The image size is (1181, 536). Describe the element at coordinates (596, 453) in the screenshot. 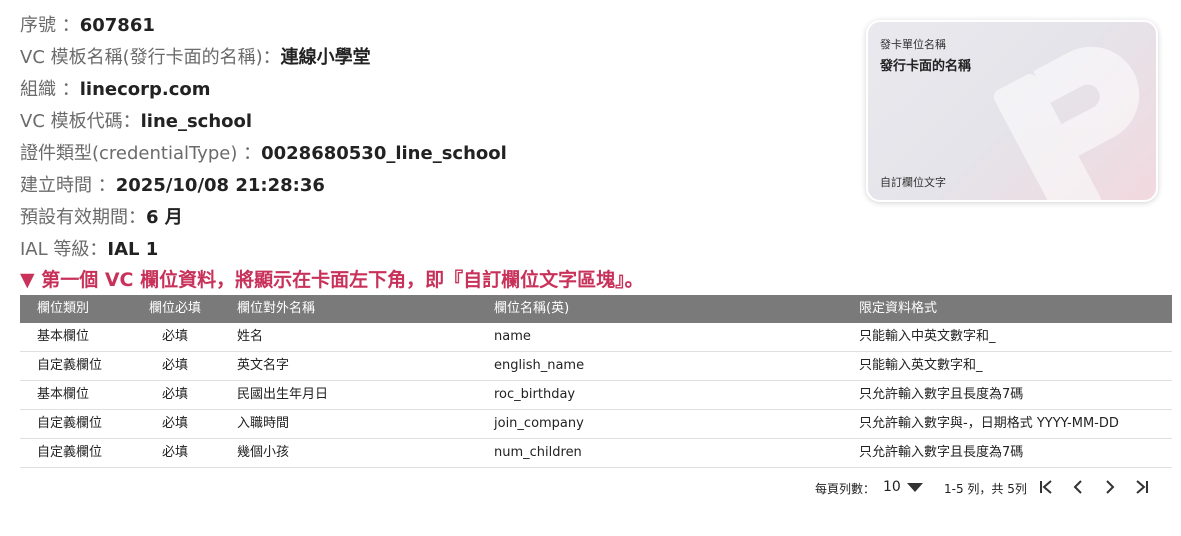

I see `table-row: 自定義欄位 必填 幾個小孩 num_children 只允許輸入數字且長度為7碼` at that location.